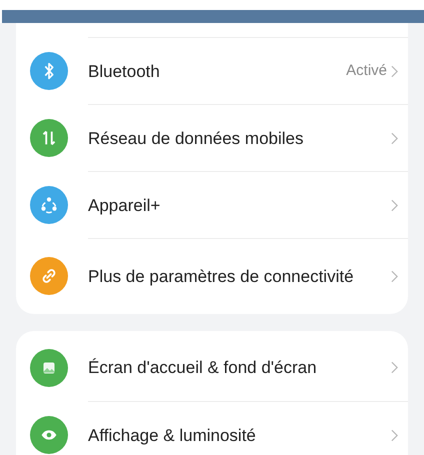  I want to click on settings-row: Affichage & luminosité, so click(212, 428).